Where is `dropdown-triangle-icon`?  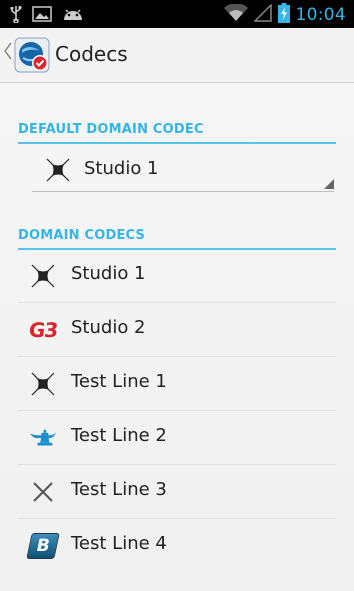 dropdown-triangle-icon is located at coordinates (329, 184).